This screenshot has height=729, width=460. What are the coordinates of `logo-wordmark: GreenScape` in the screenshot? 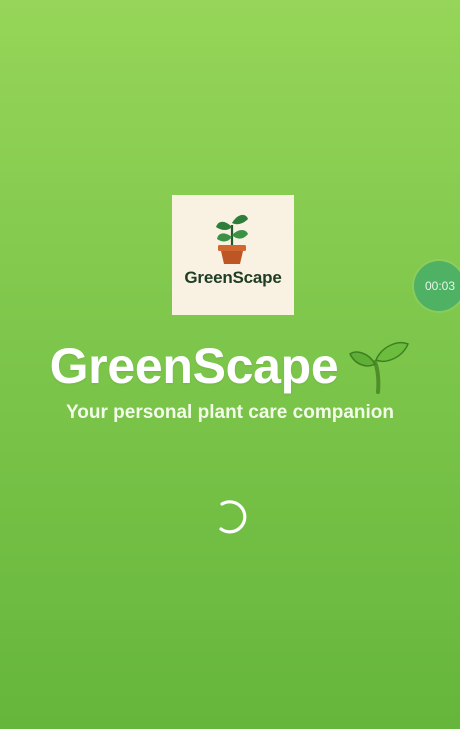 It's located at (233, 277).